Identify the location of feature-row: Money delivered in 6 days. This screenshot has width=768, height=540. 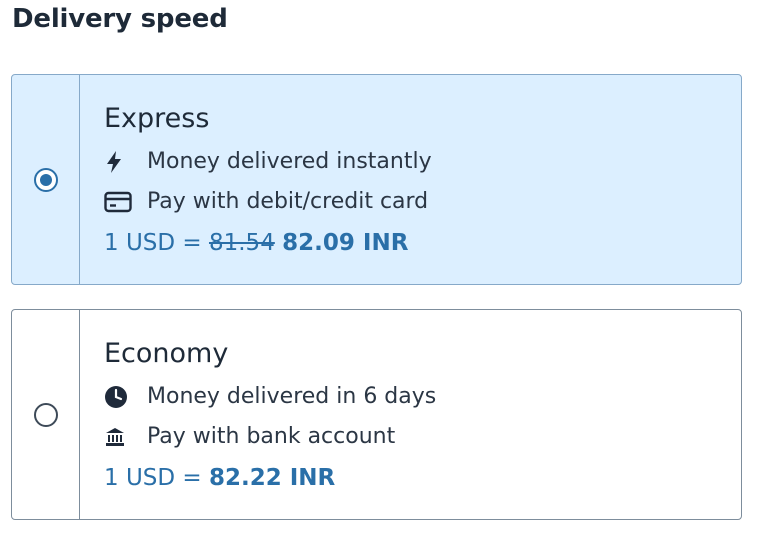
(270, 396).